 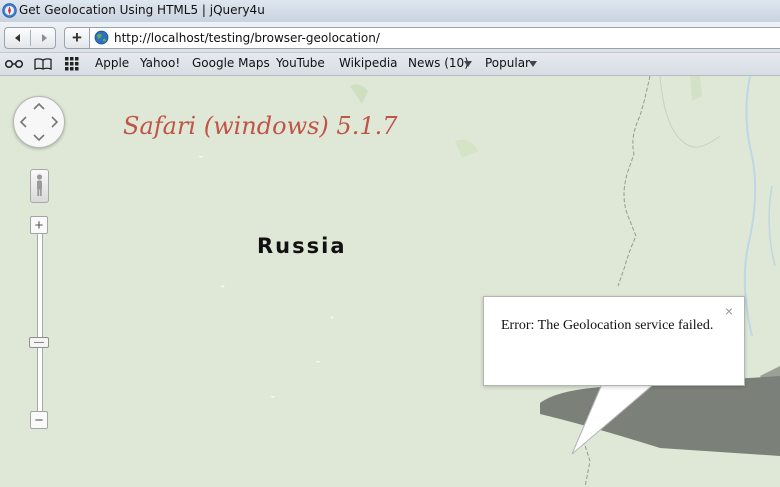 I want to click on bookmark-wikipedia: Wikipedia, so click(x=368, y=63).